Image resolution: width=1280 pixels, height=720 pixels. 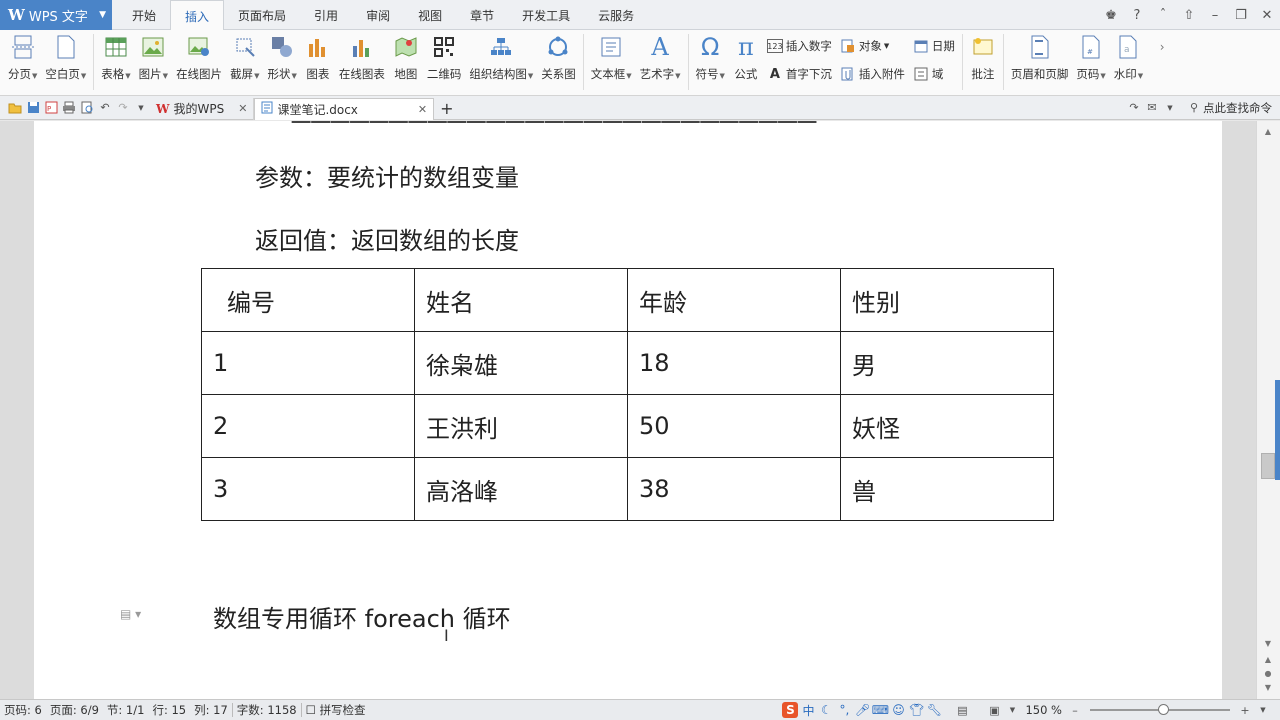 I want to click on watermark-button: a 水印▼, so click(x=1128, y=61).